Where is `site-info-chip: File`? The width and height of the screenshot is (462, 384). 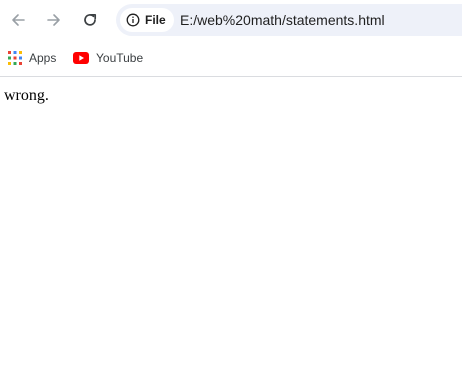 site-info-chip: File is located at coordinates (147, 20).